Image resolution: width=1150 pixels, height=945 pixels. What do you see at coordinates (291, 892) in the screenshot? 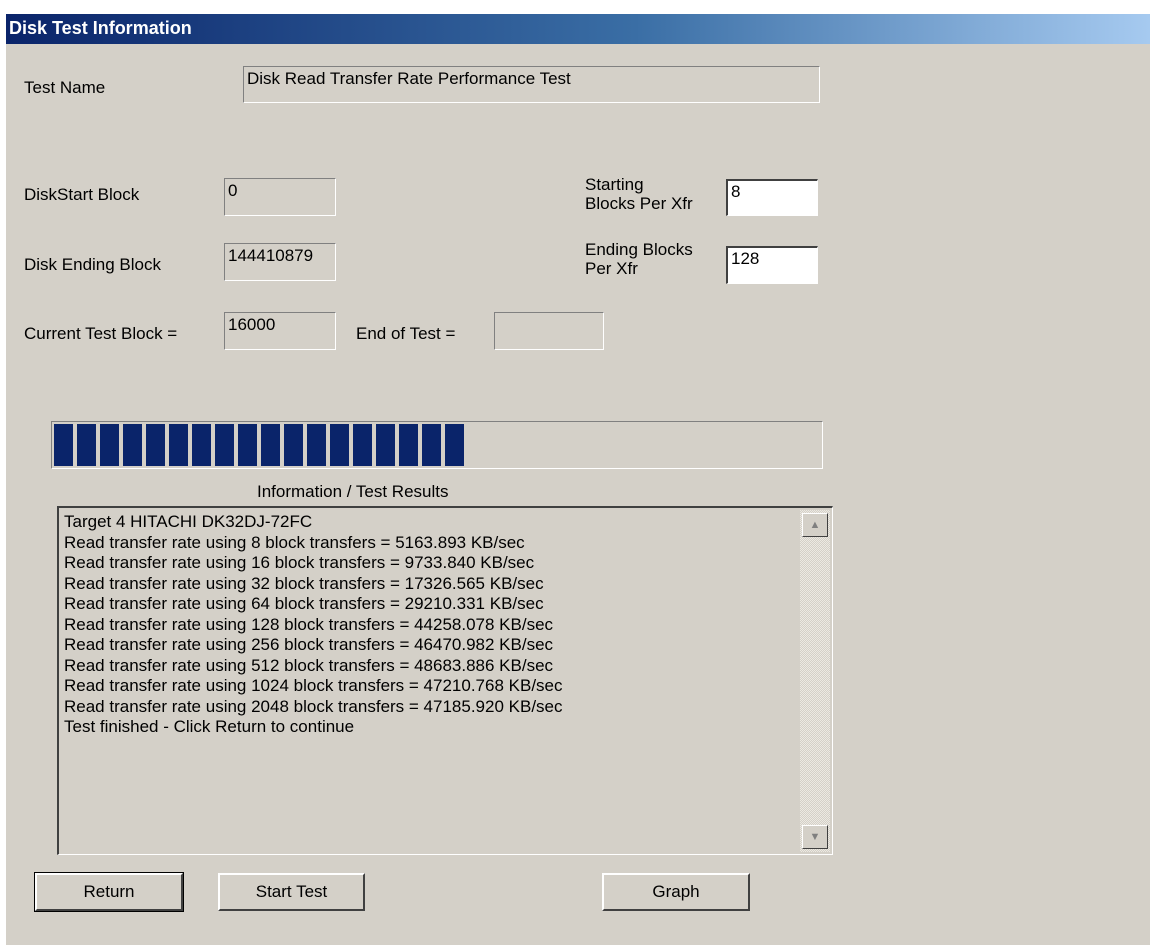
I see `start-test-button: Start Test` at bounding box center [291, 892].